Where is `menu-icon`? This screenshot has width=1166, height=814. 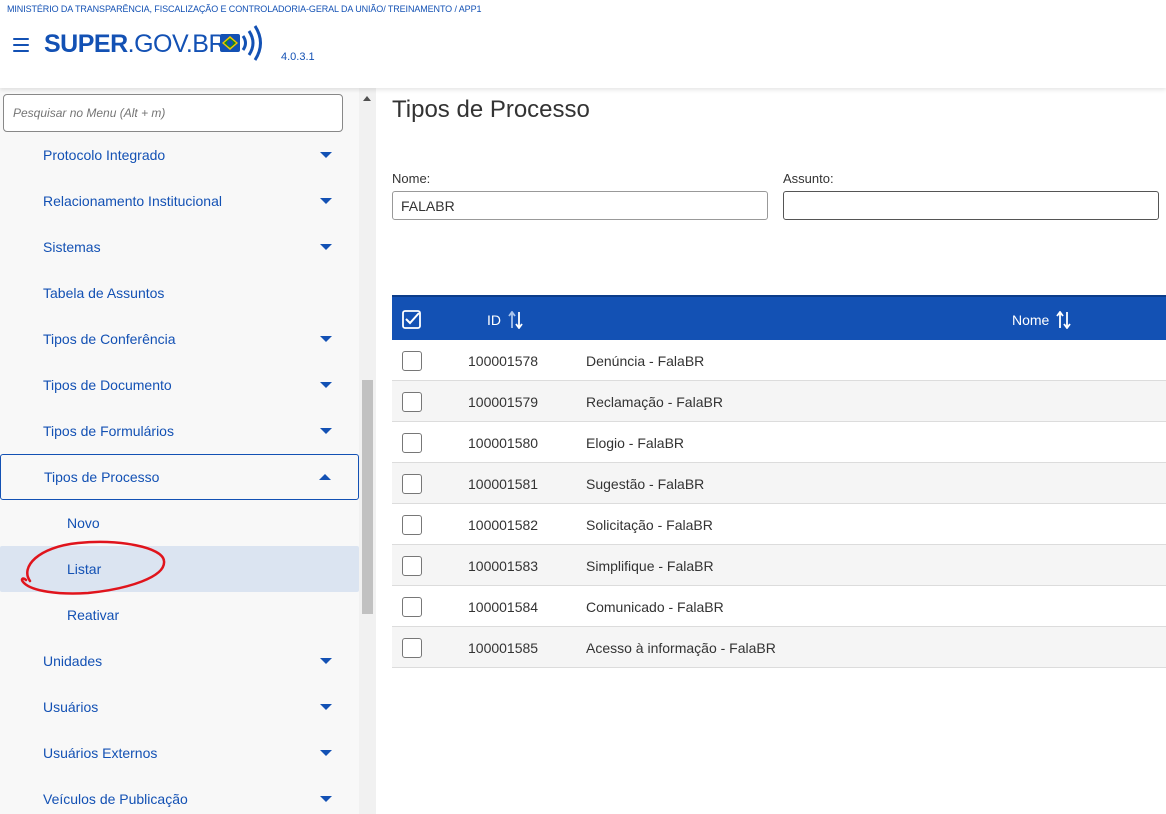
menu-icon is located at coordinates (21, 45).